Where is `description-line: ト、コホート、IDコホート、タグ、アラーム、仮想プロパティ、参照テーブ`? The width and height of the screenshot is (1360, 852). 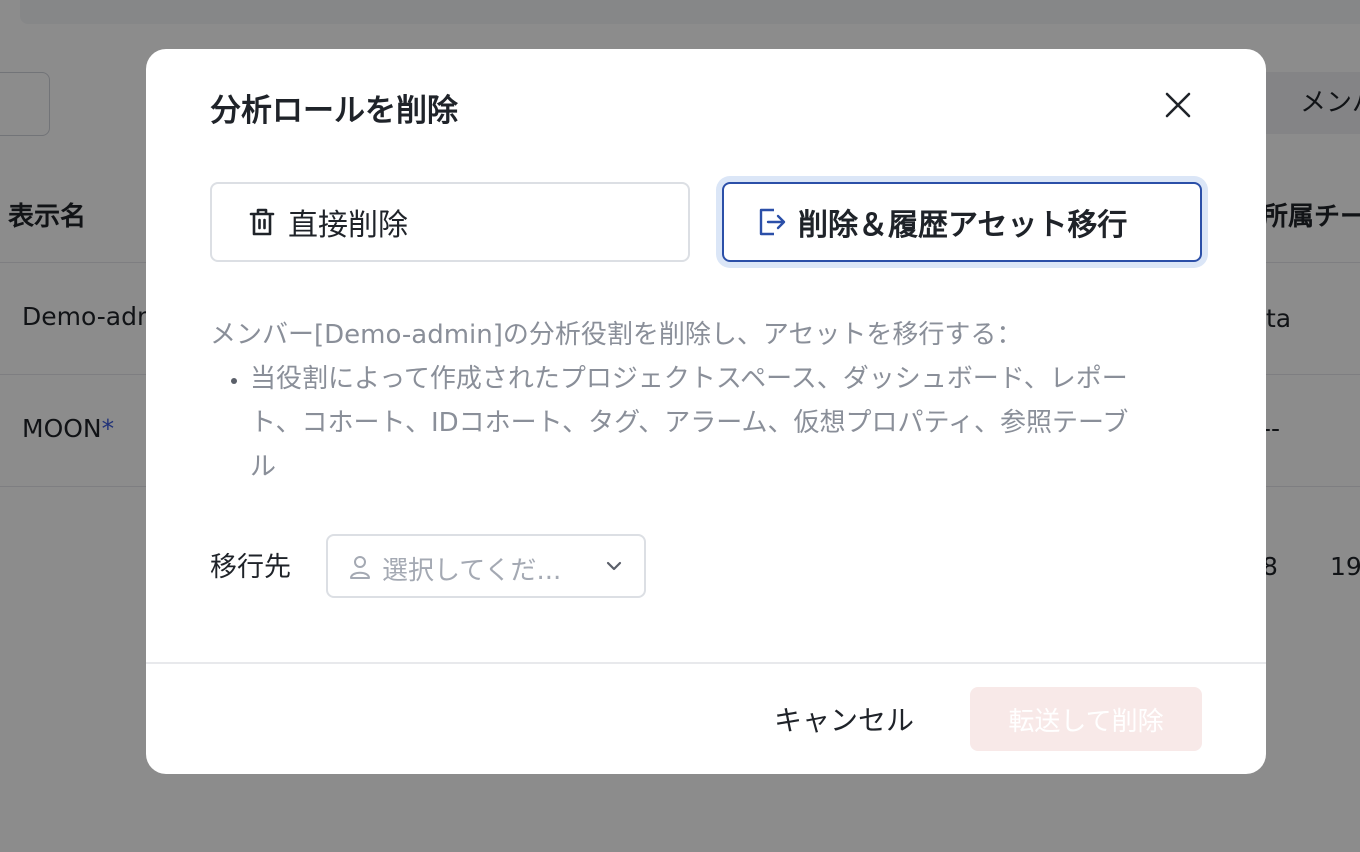
description-line: ト、コホート、IDコホート、タグ、アラーム、仮想プロパティ、参照テーブ is located at coordinates (689, 423).